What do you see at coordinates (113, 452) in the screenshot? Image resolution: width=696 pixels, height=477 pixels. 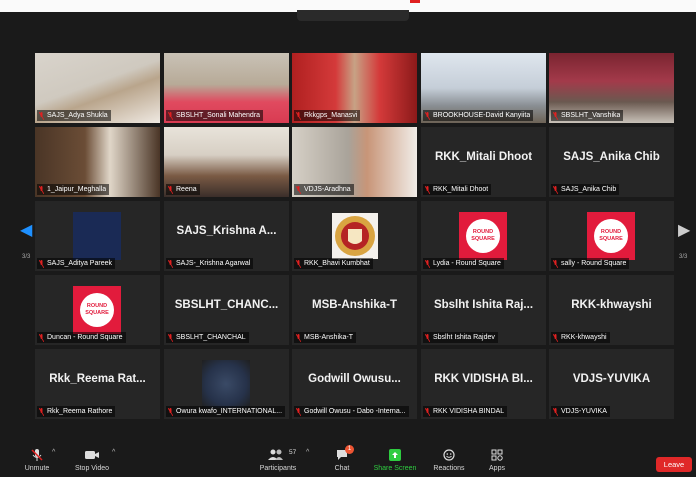 I see `video-options-chevron-icon: ^` at bounding box center [113, 452].